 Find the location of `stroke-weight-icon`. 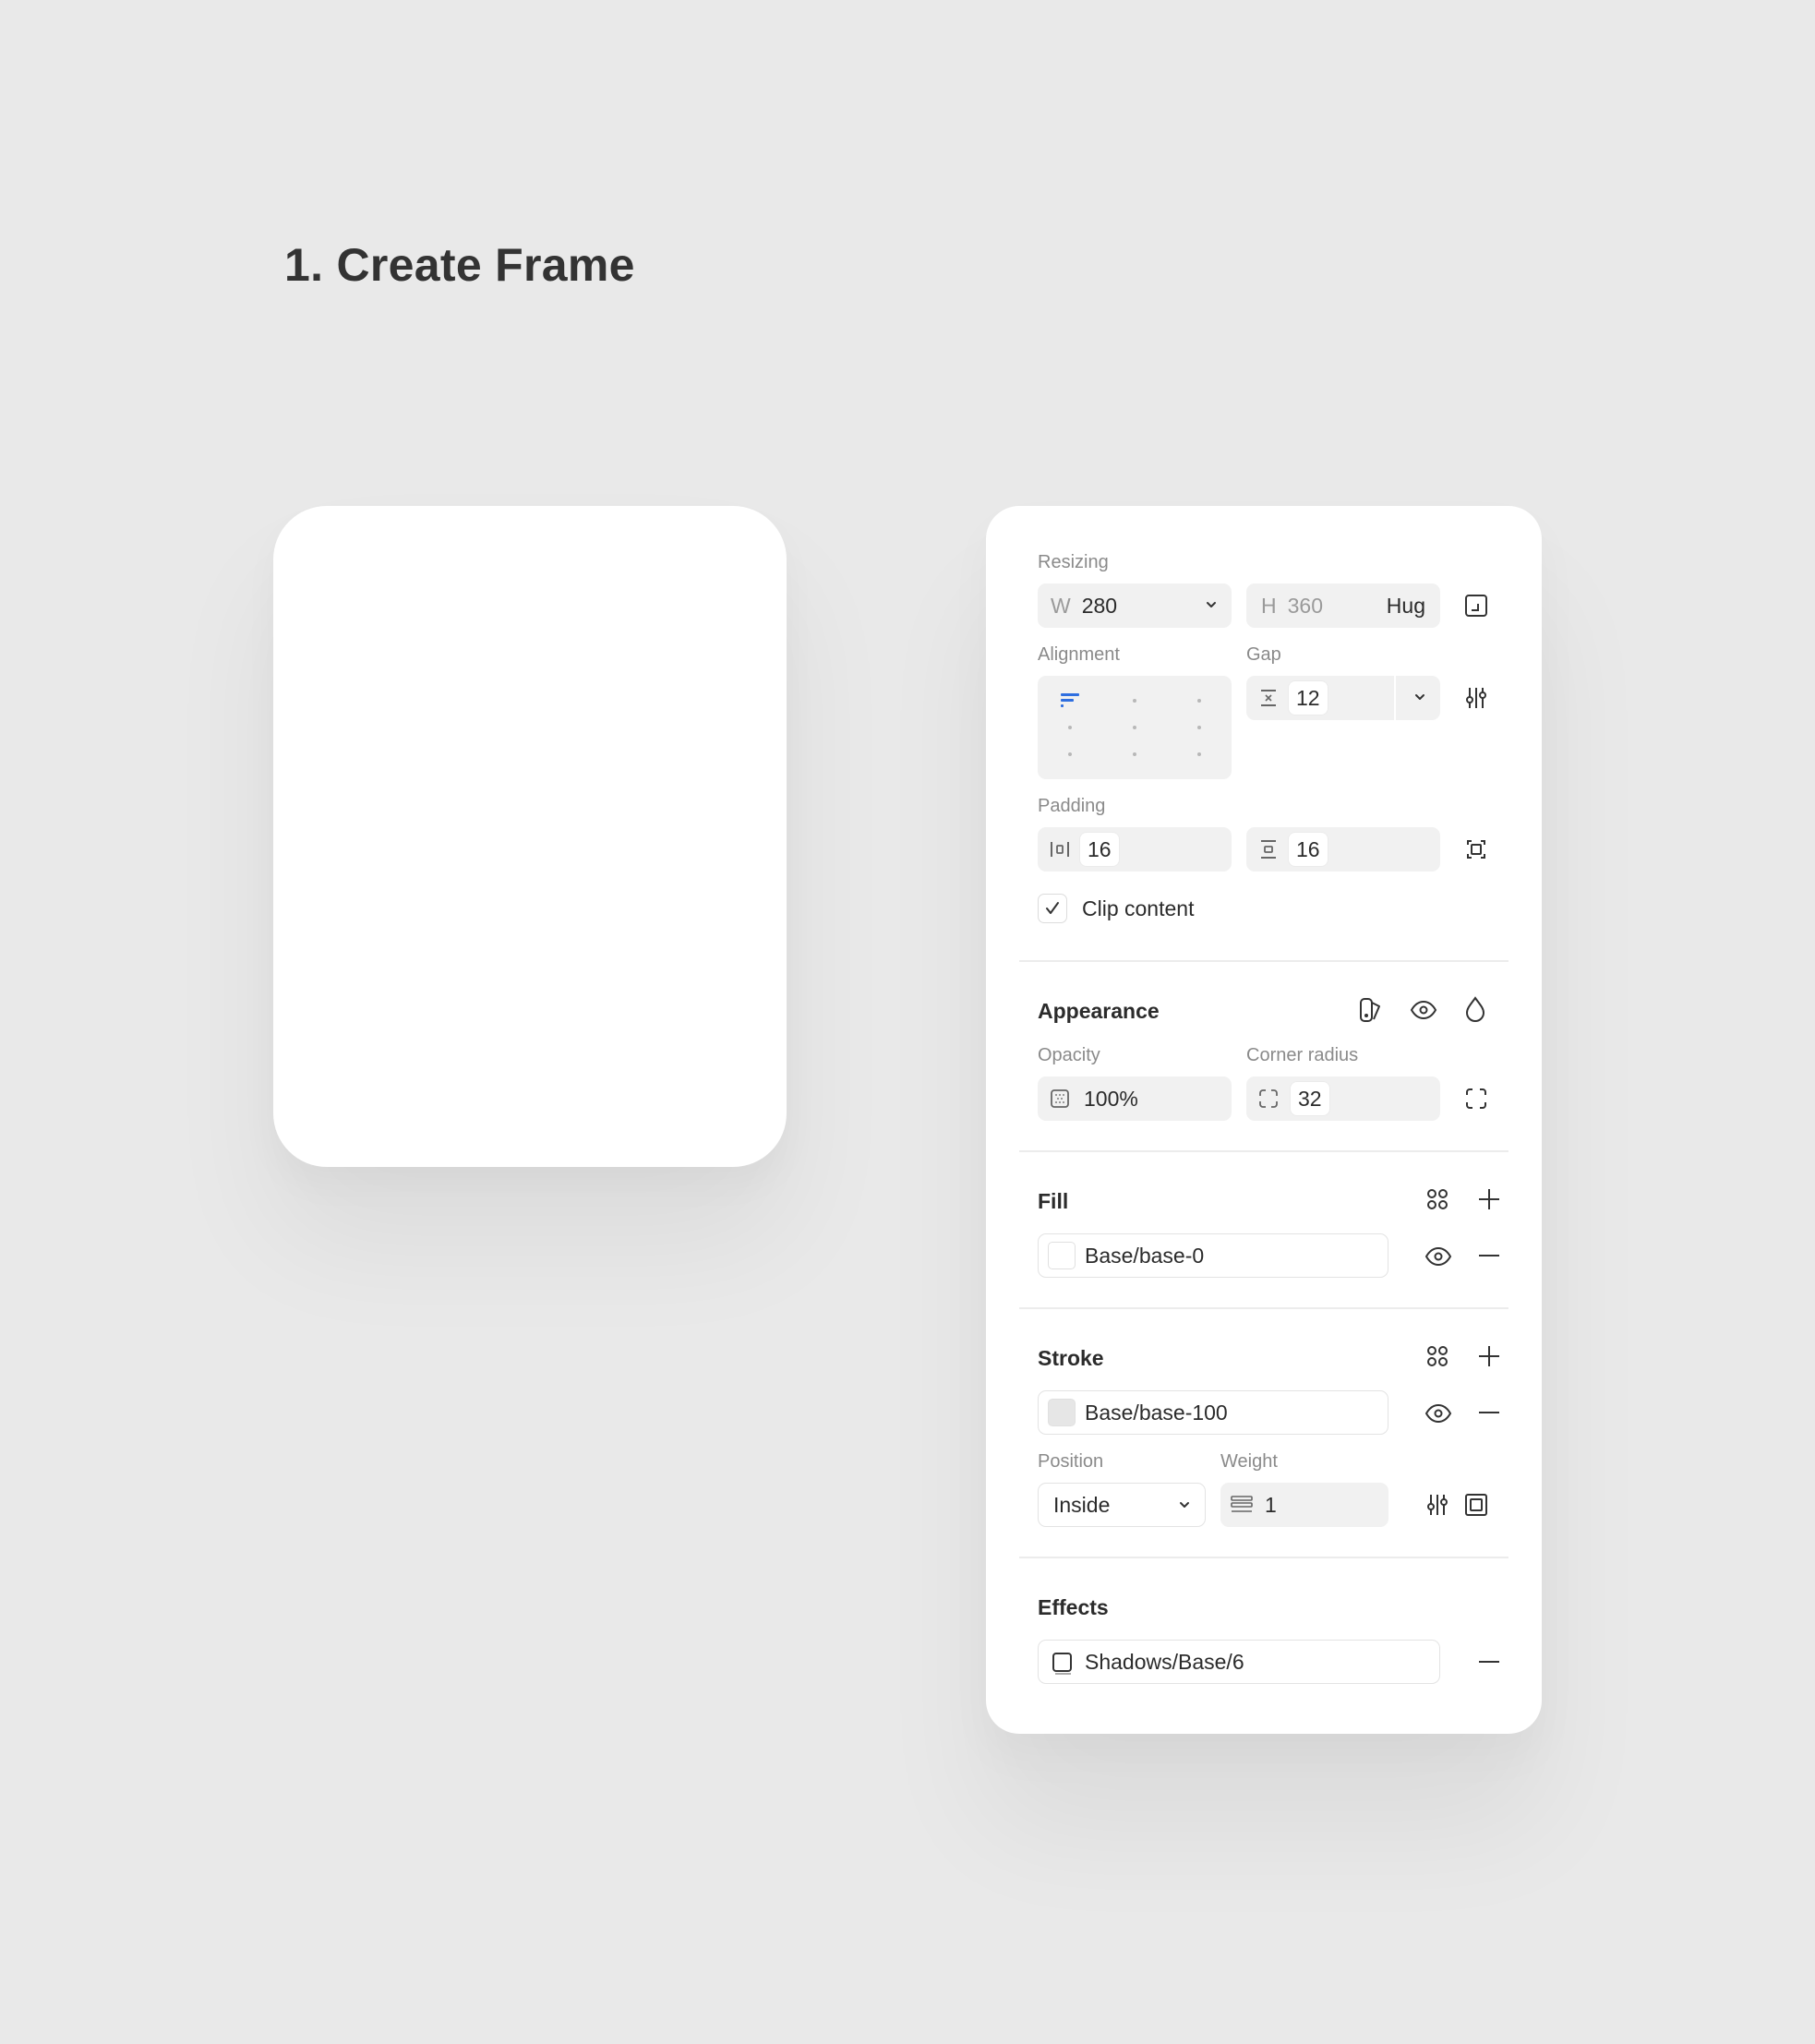

stroke-weight-icon is located at coordinates (1242, 1505).